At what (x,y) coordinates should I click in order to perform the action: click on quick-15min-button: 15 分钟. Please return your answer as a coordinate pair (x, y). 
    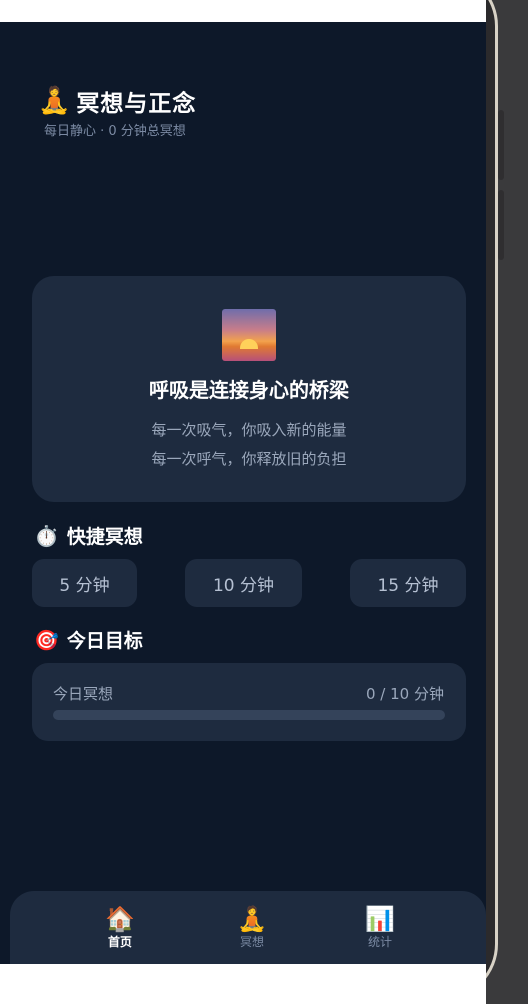
    Looking at the image, I should click on (408, 583).